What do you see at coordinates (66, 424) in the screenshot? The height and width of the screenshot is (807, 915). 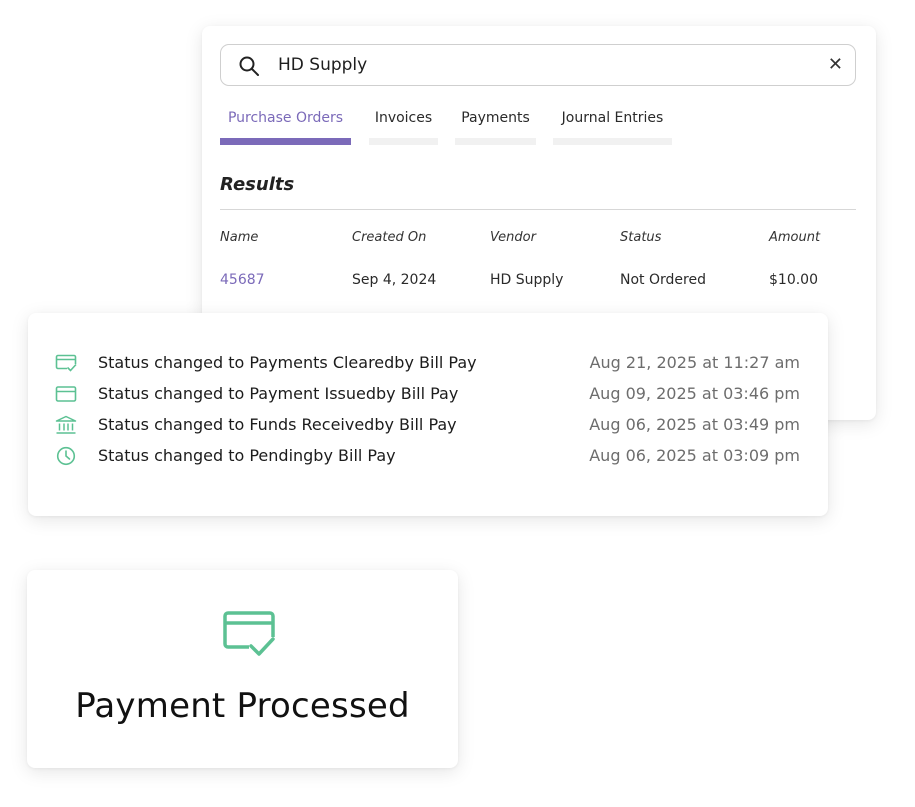 I see `bank-icon` at bounding box center [66, 424].